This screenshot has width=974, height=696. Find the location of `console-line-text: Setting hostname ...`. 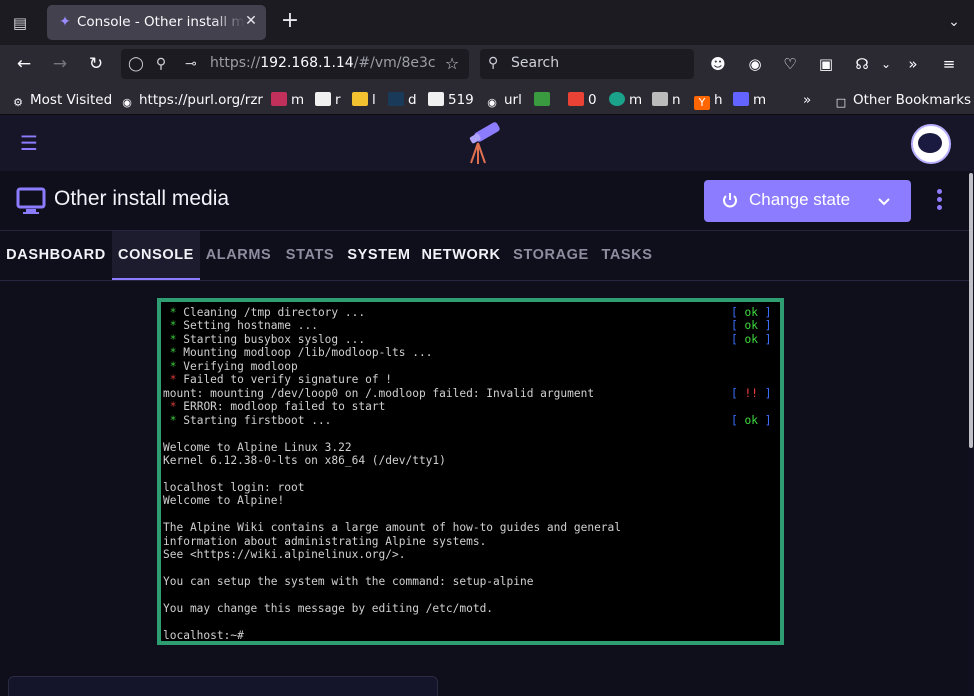

console-line-text: Setting hostname ... is located at coordinates (247, 326).